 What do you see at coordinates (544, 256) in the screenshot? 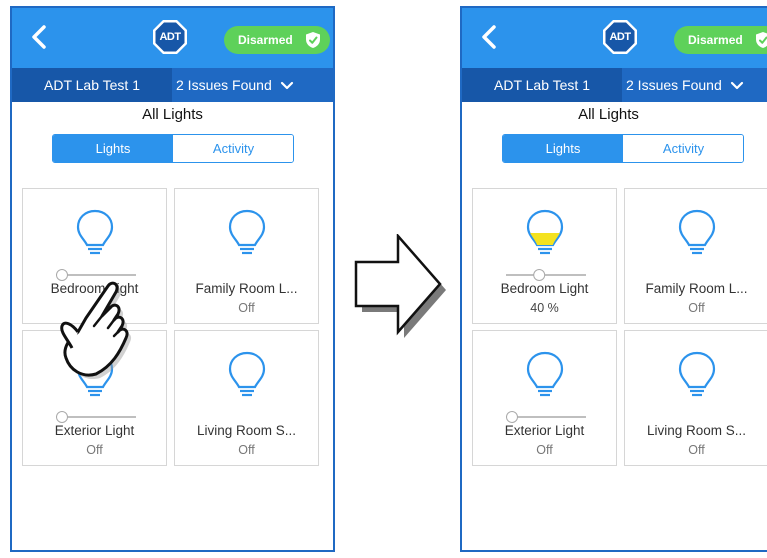
I see `light-card-bedroom: Bedroom Light 40 %` at bounding box center [544, 256].